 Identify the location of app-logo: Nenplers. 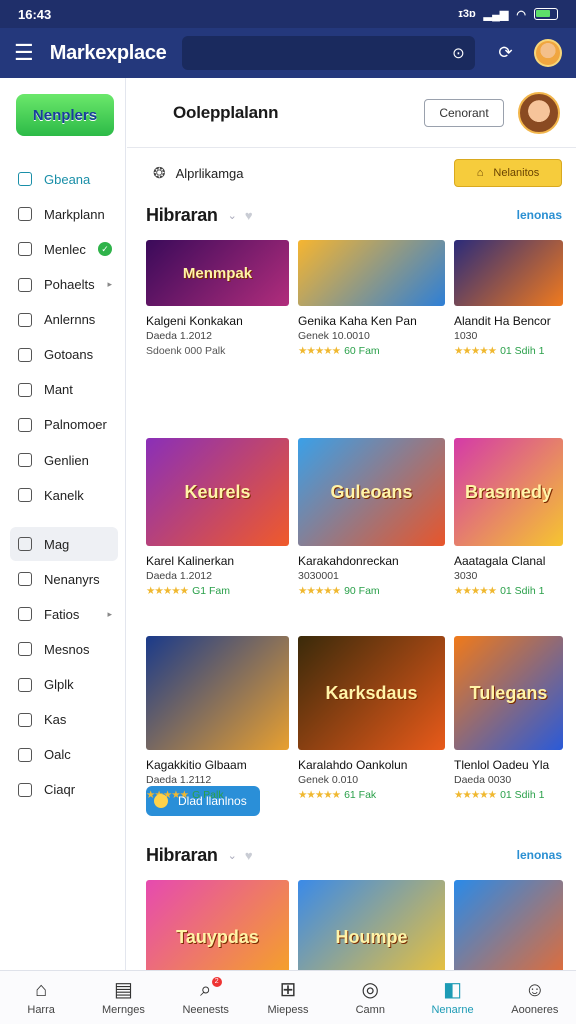
(65, 115).